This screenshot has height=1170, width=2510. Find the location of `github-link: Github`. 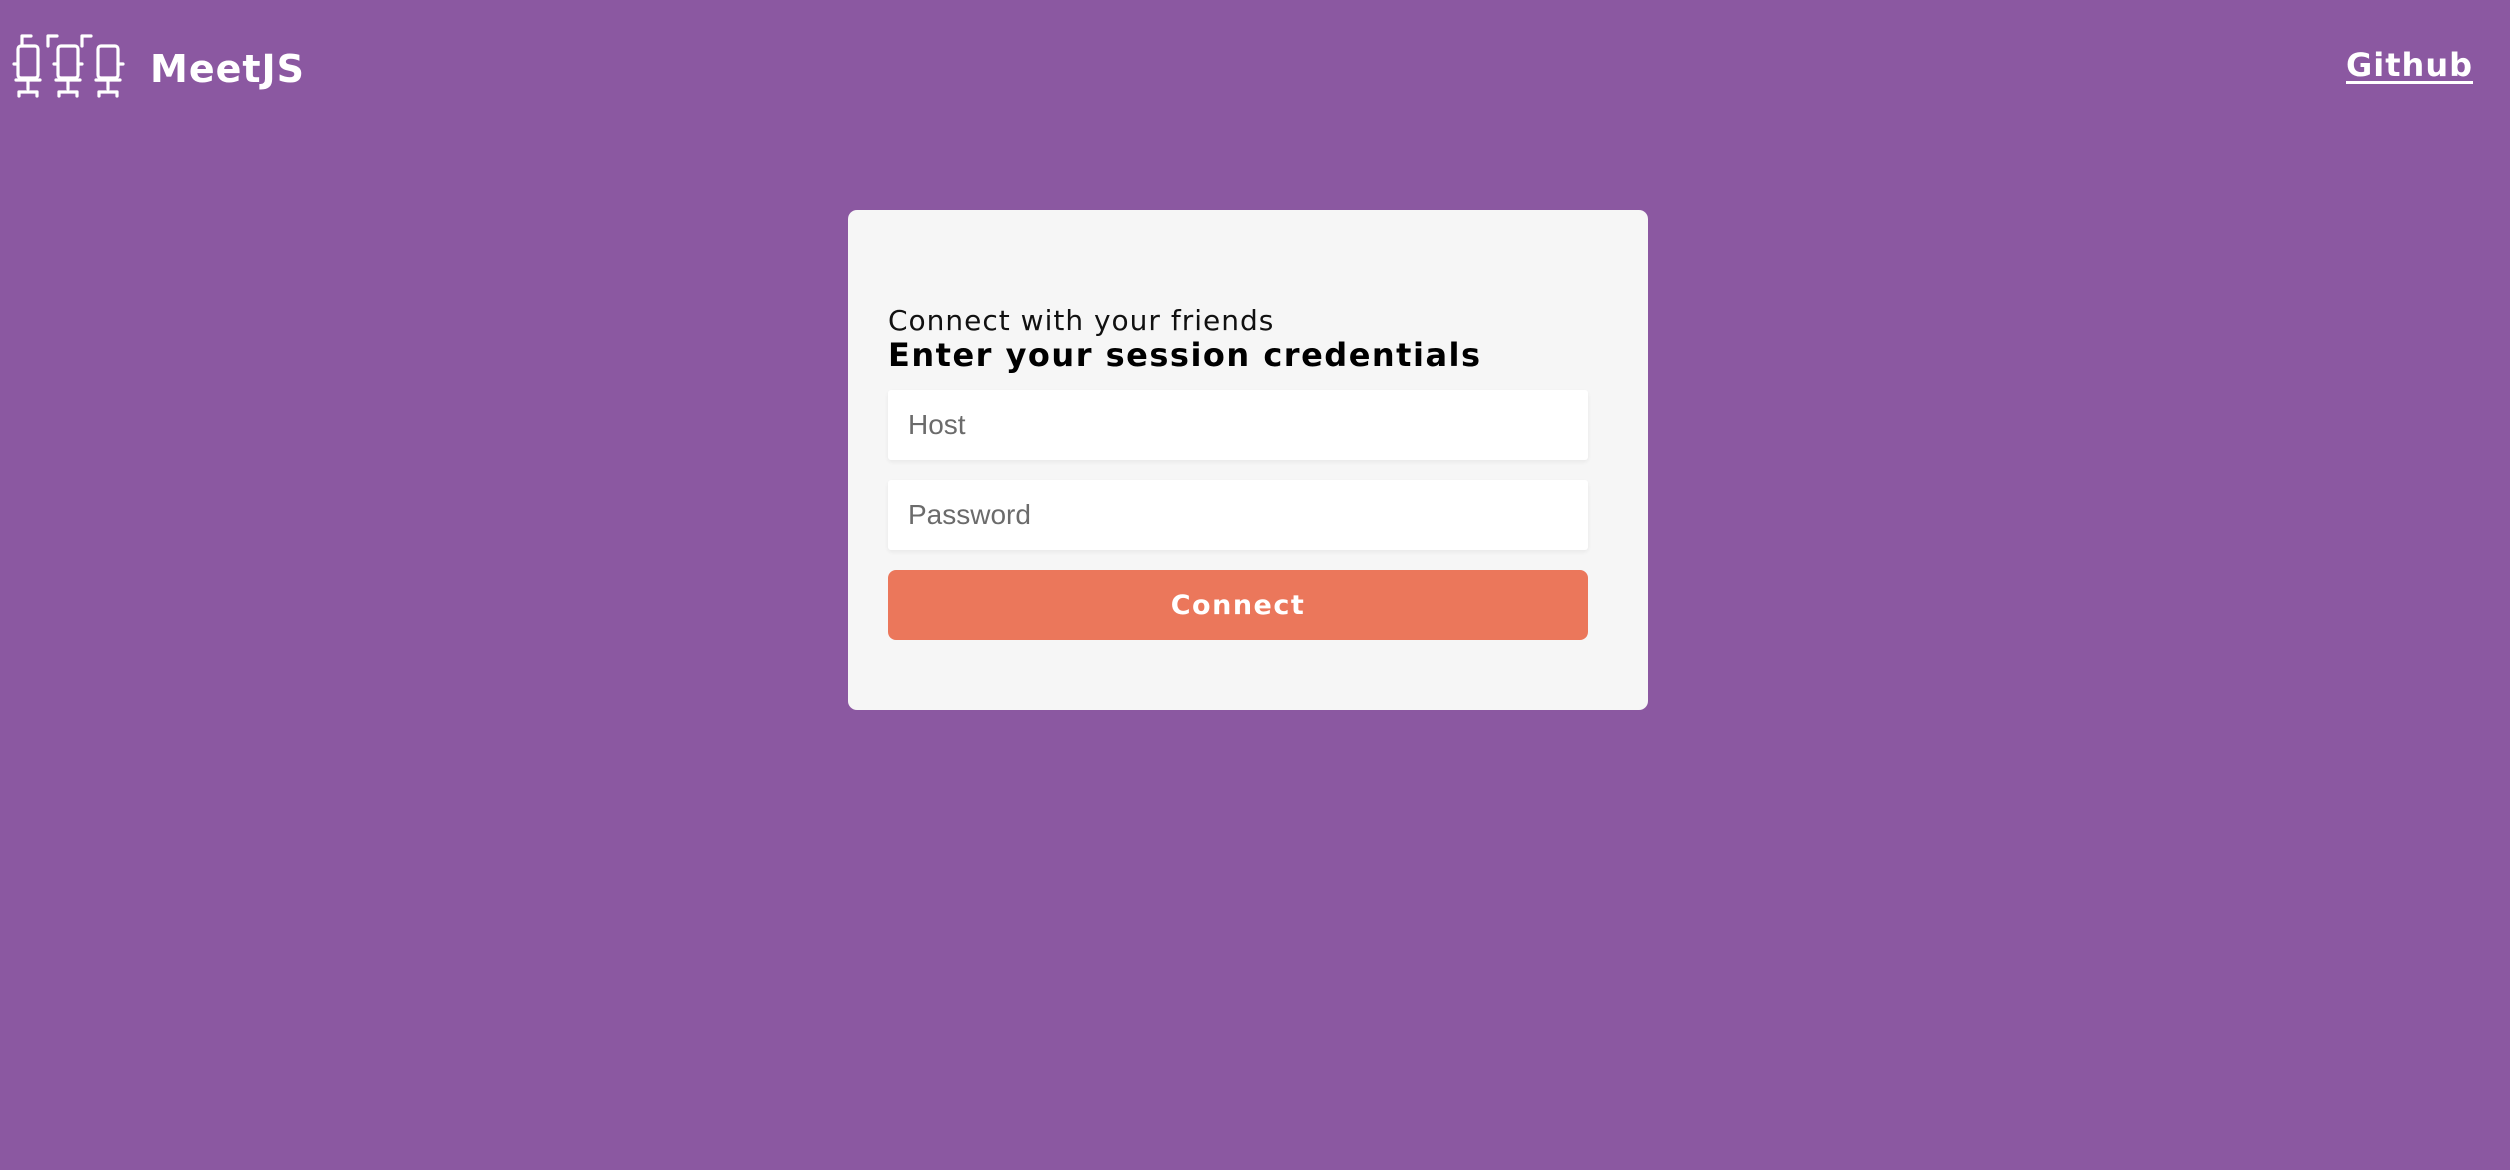

github-link: Github is located at coordinates (2409, 65).